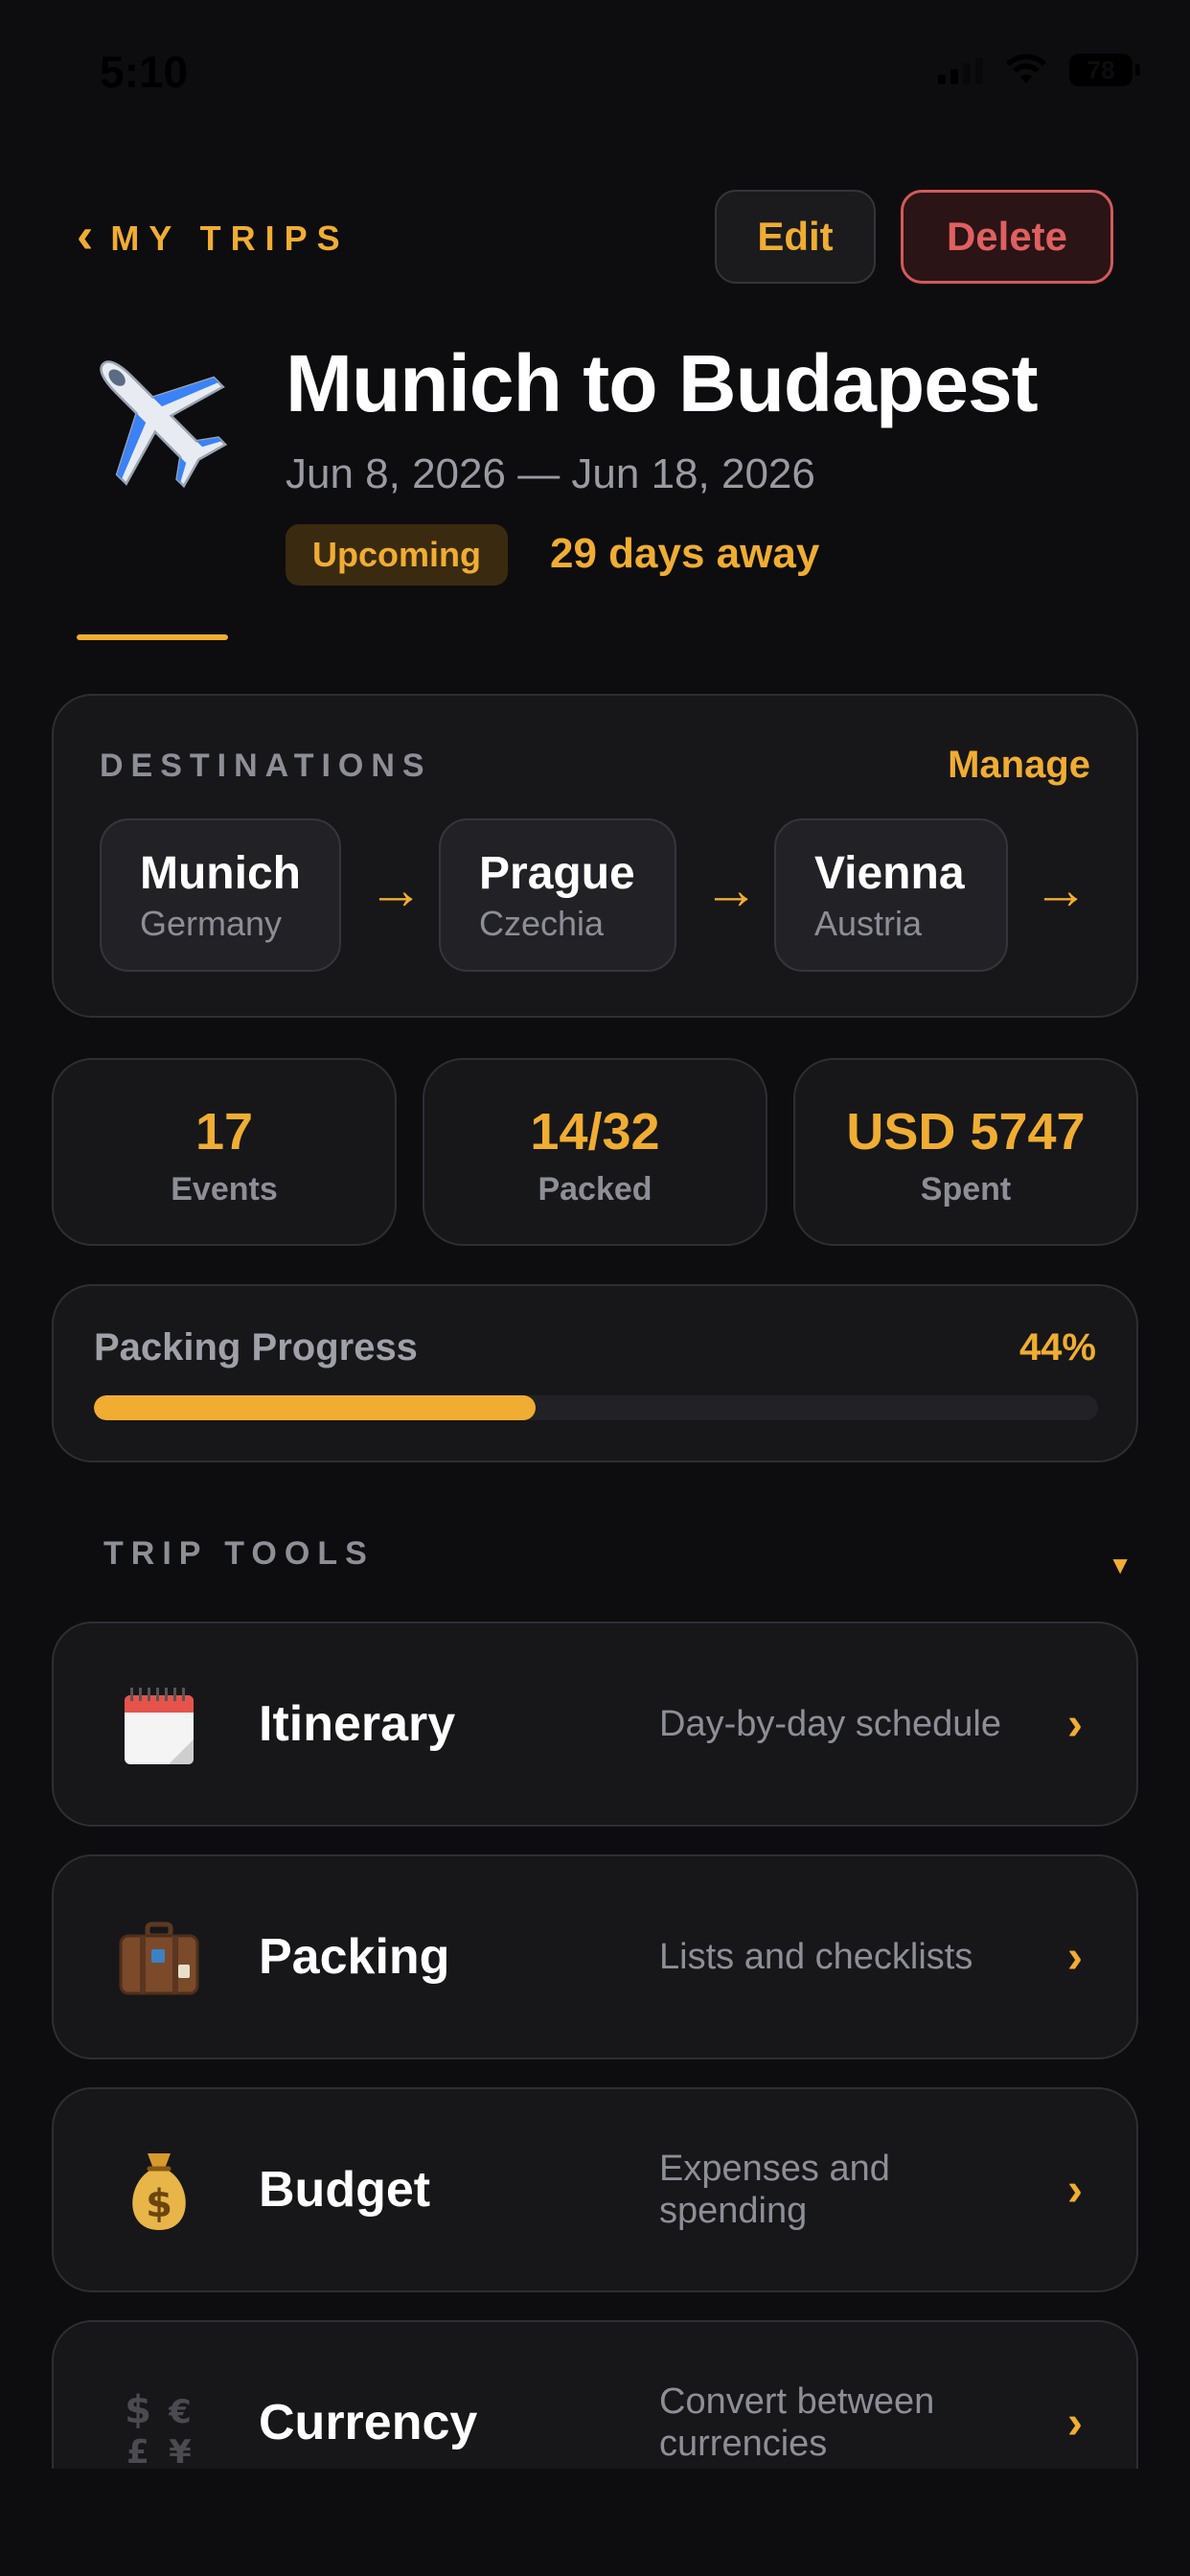 This screenshot has height=2576, width=1190. I want to click on stat-value: USD 5747, so click(966, 1132).